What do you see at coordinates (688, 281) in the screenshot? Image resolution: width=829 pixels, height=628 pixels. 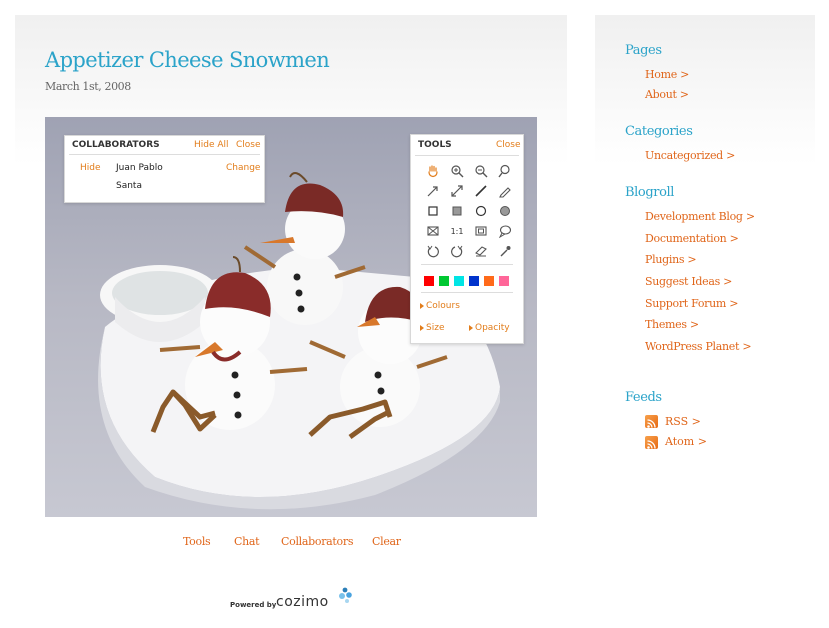 I see `sidebar-item-suggest-ideas: Suggest Ideas >` at bounding box center [688, 281].